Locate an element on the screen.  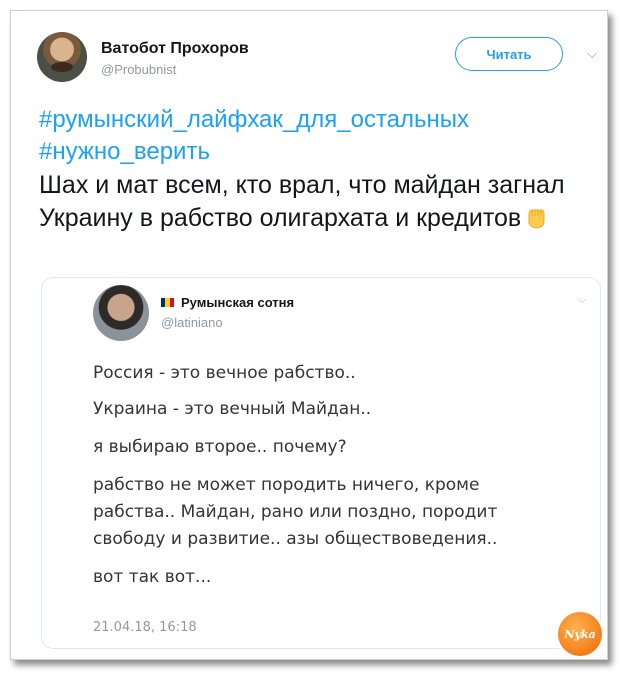
quoted-author-handle: @latiniano is located at coordinates (192, 322).